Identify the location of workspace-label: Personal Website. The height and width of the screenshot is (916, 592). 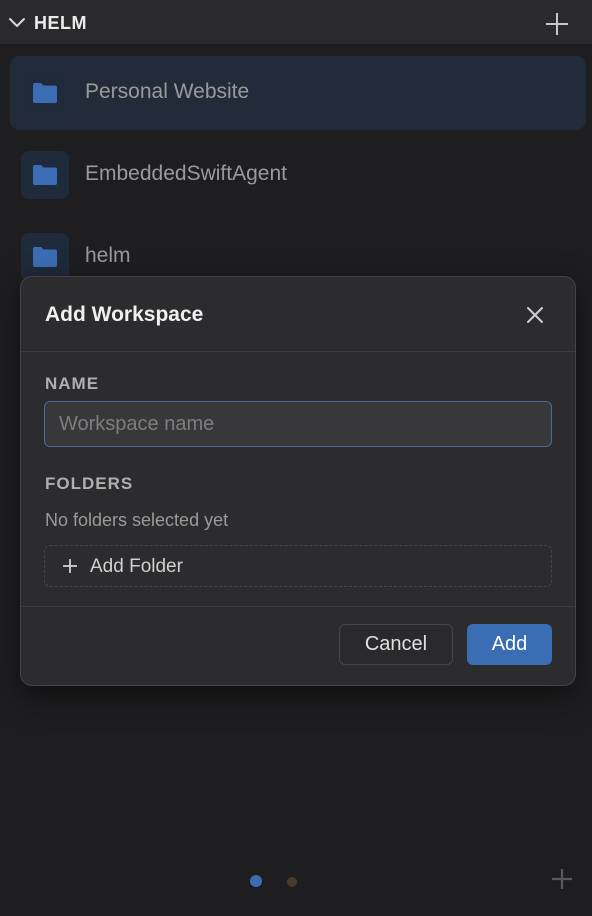
(167, 91).